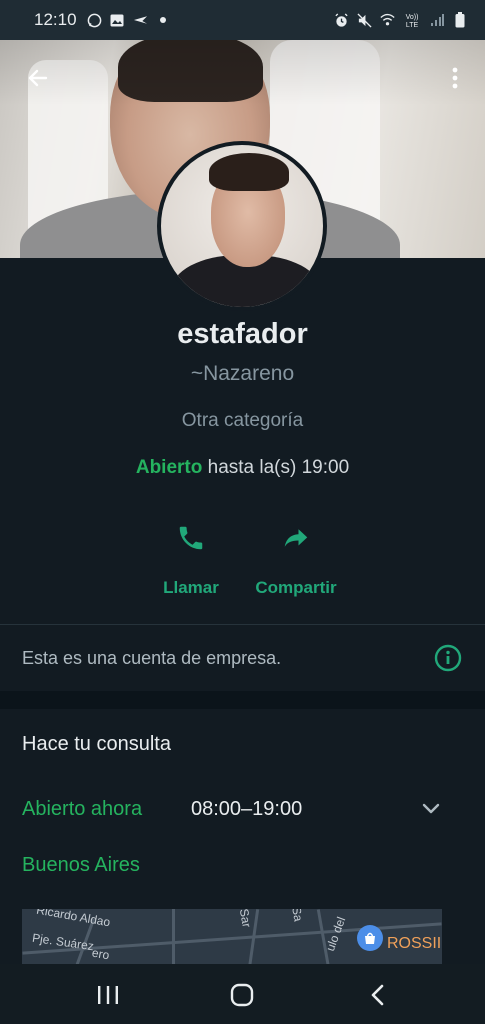  What do you see at coordinates (242, 226) in the screenshot?
I see `avatar` at bounding box center [242, 226].